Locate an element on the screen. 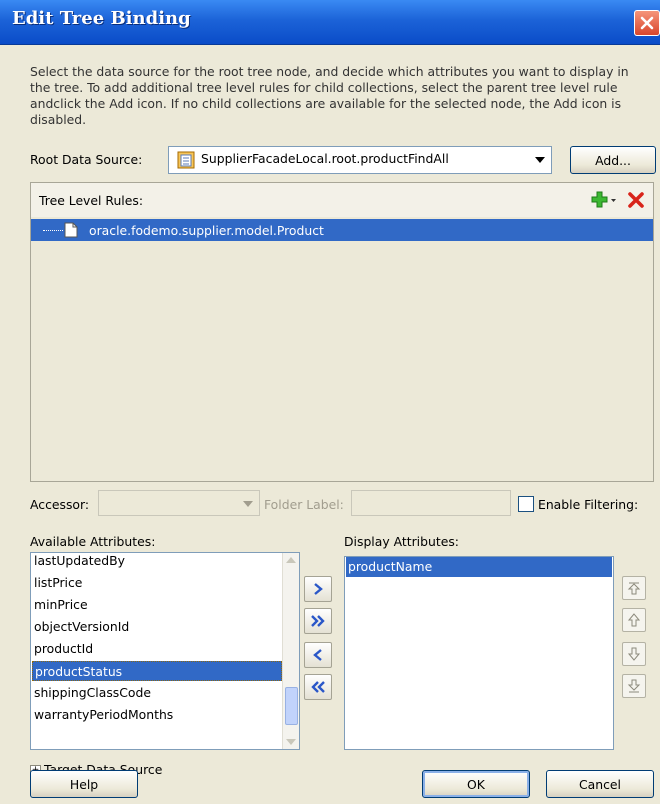 Image resolution: width=660 pixels, height=804 pixels. arrow-down-icon is located at coordinates (634, 654).